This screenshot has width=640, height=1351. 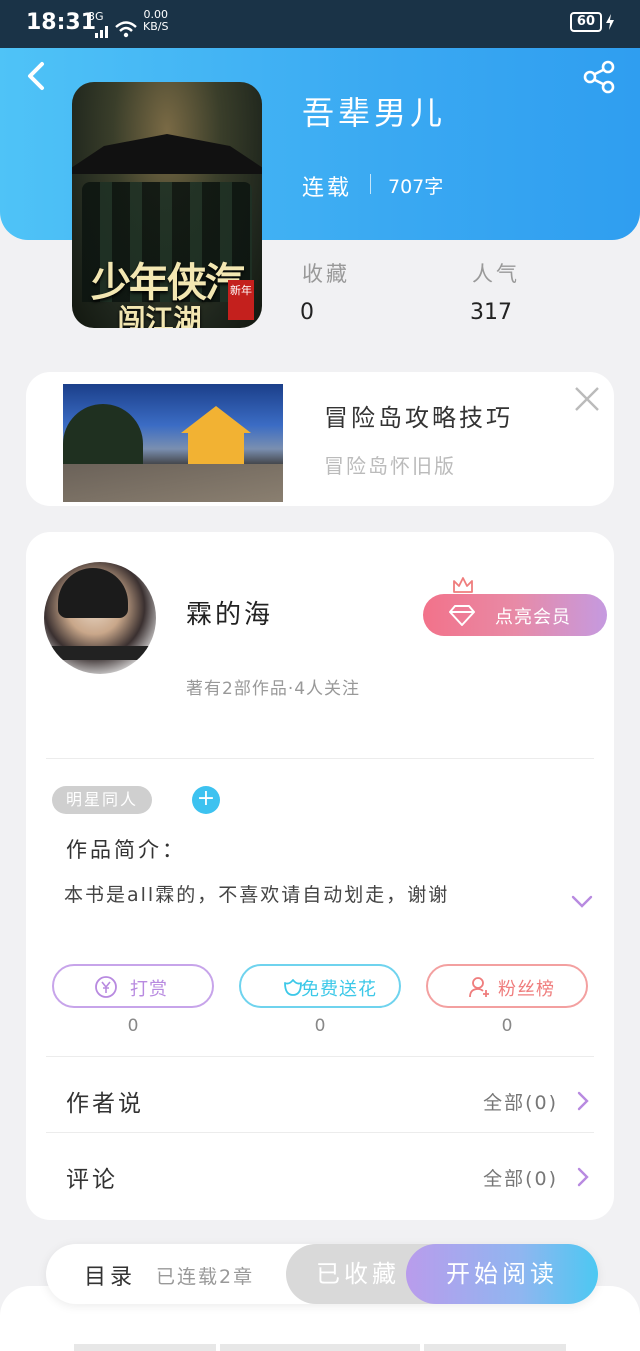 What do you see at coordinates (320, 24) in the screenshot?
I see `status-bar: 18:31 3G 0.00 KB/S 60` at bounding box center [320, 24].